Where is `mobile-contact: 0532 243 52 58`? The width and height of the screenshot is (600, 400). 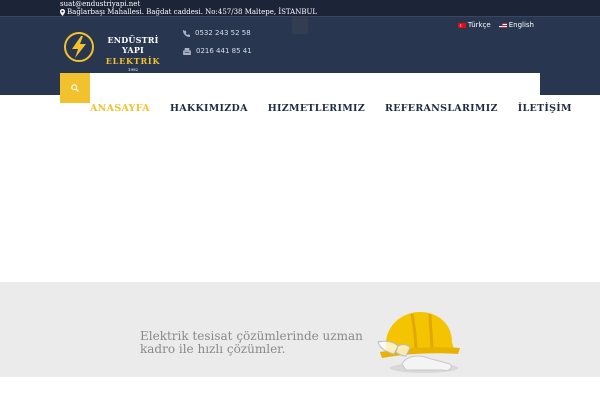
mobile-contact: 0532 243 52 58 is located at coordinates (217, 33).